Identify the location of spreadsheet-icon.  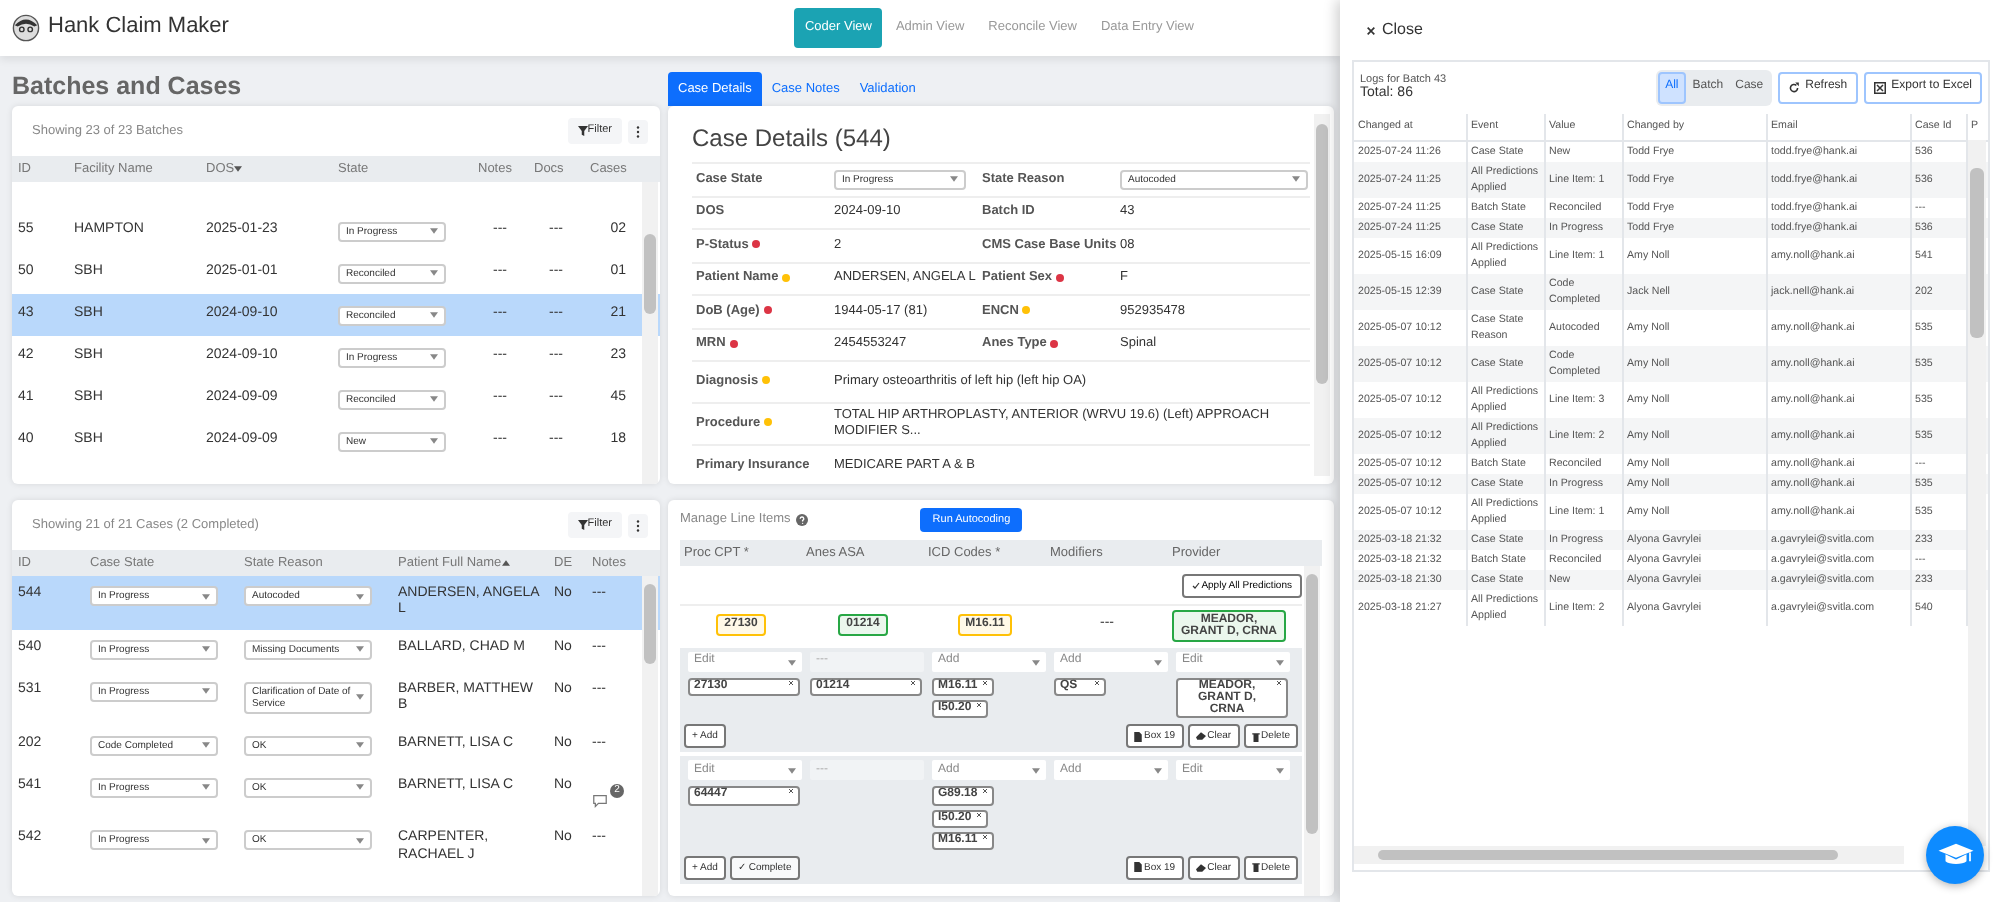
(1879, 88).